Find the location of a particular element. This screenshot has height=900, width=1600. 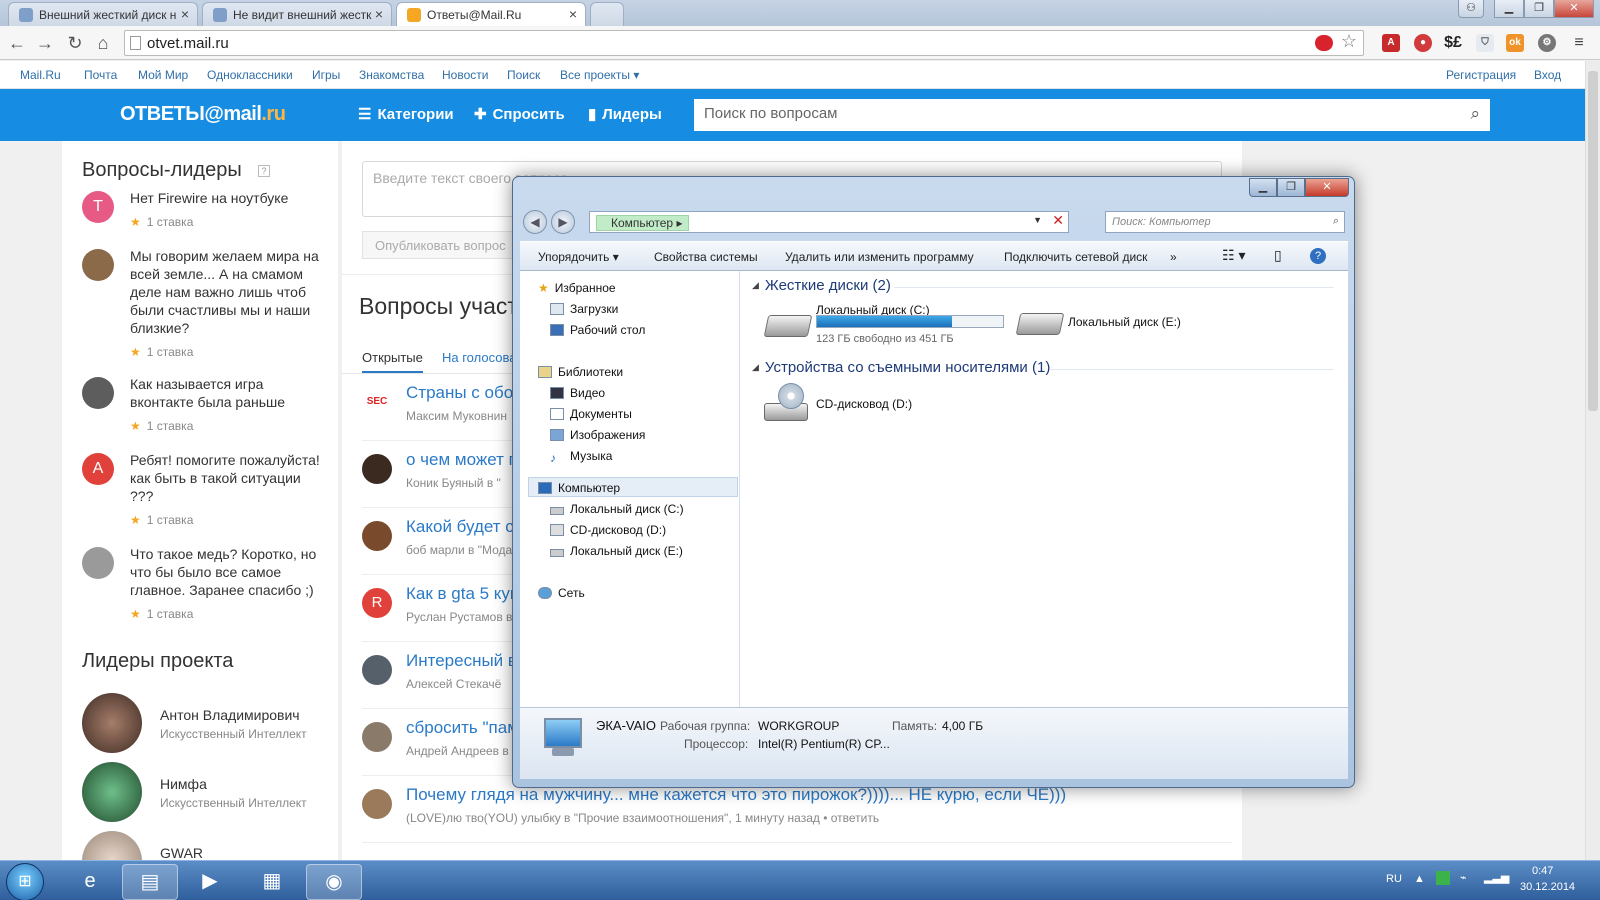

question-title: Какой будет ст is located at coordinates (464, 527).